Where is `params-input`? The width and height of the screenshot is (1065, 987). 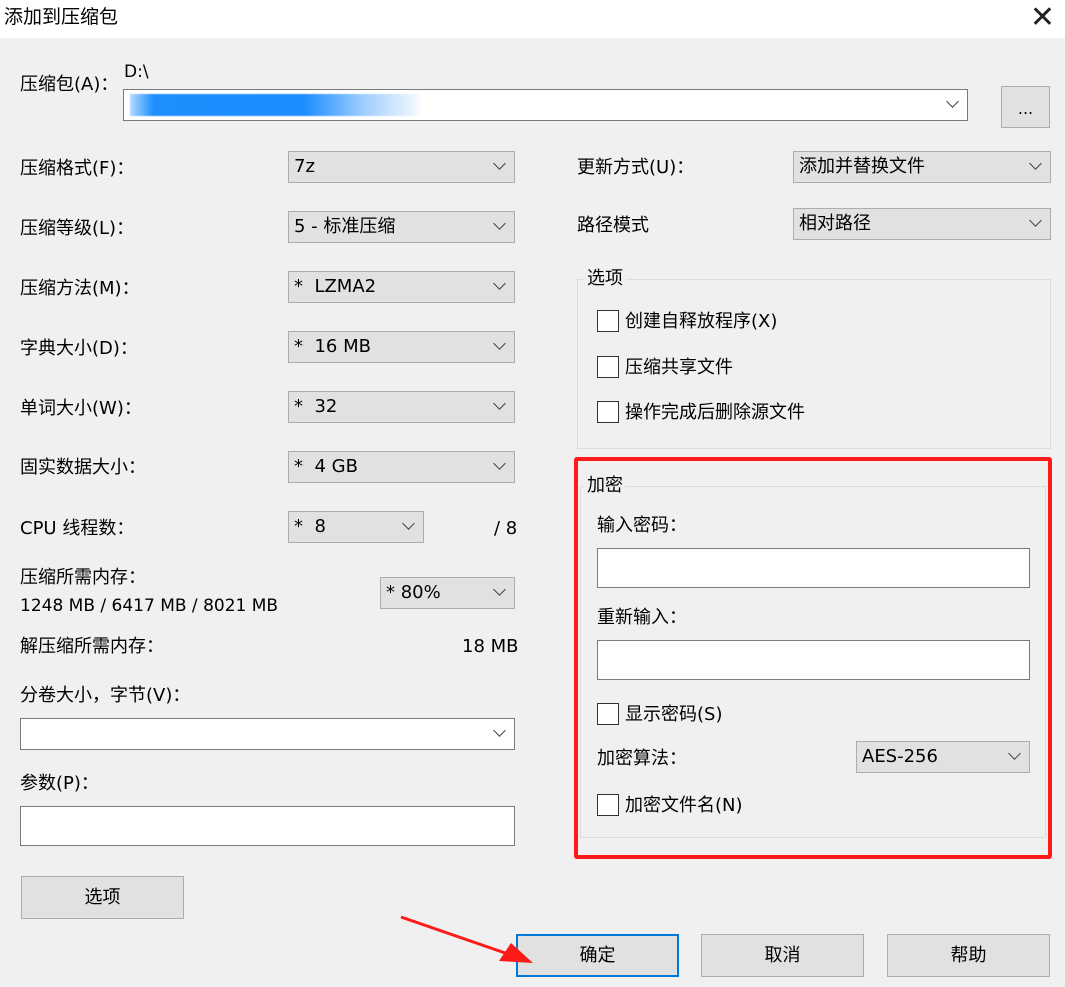
params-input is located at coordinates (267, 826).